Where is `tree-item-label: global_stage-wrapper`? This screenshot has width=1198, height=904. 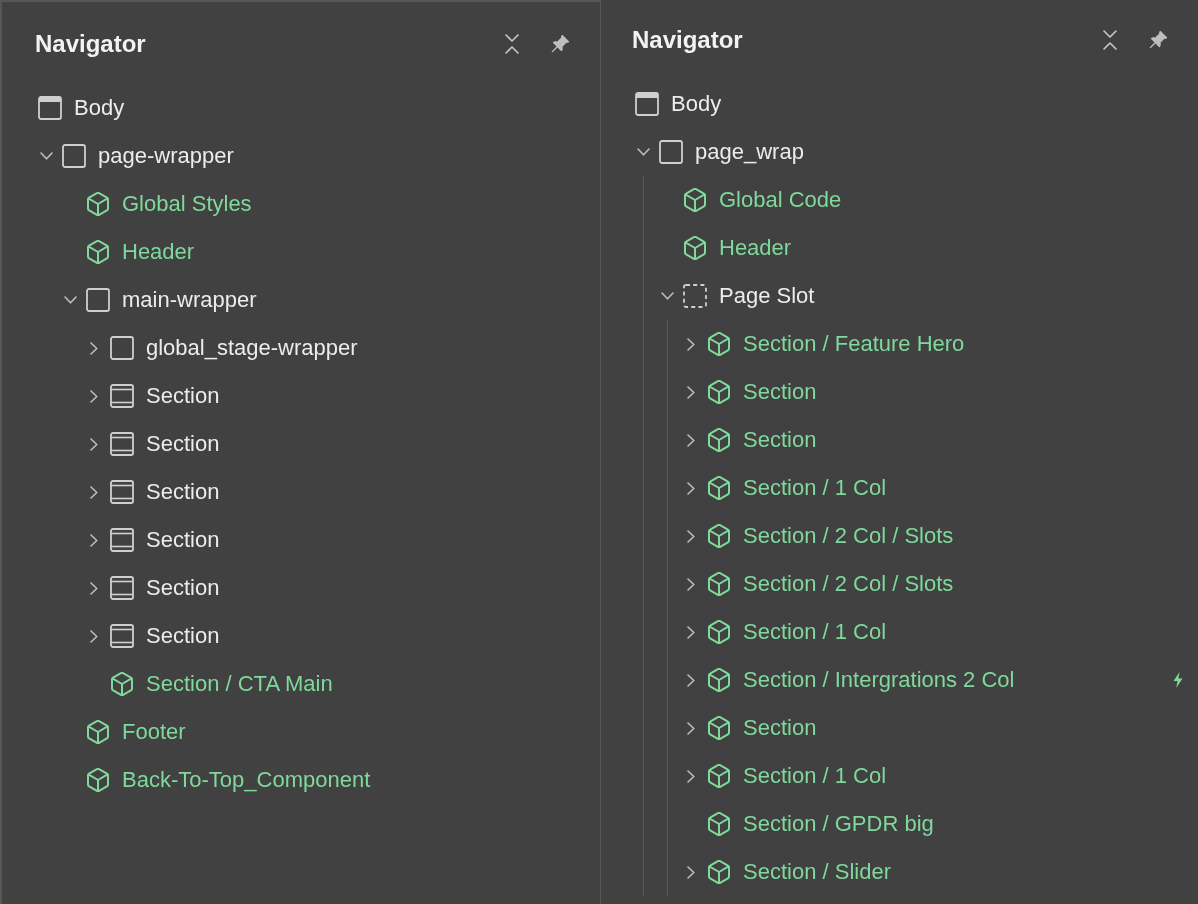
tree-item-label: global_stage-wrapper is located at coordinates (252, 348).